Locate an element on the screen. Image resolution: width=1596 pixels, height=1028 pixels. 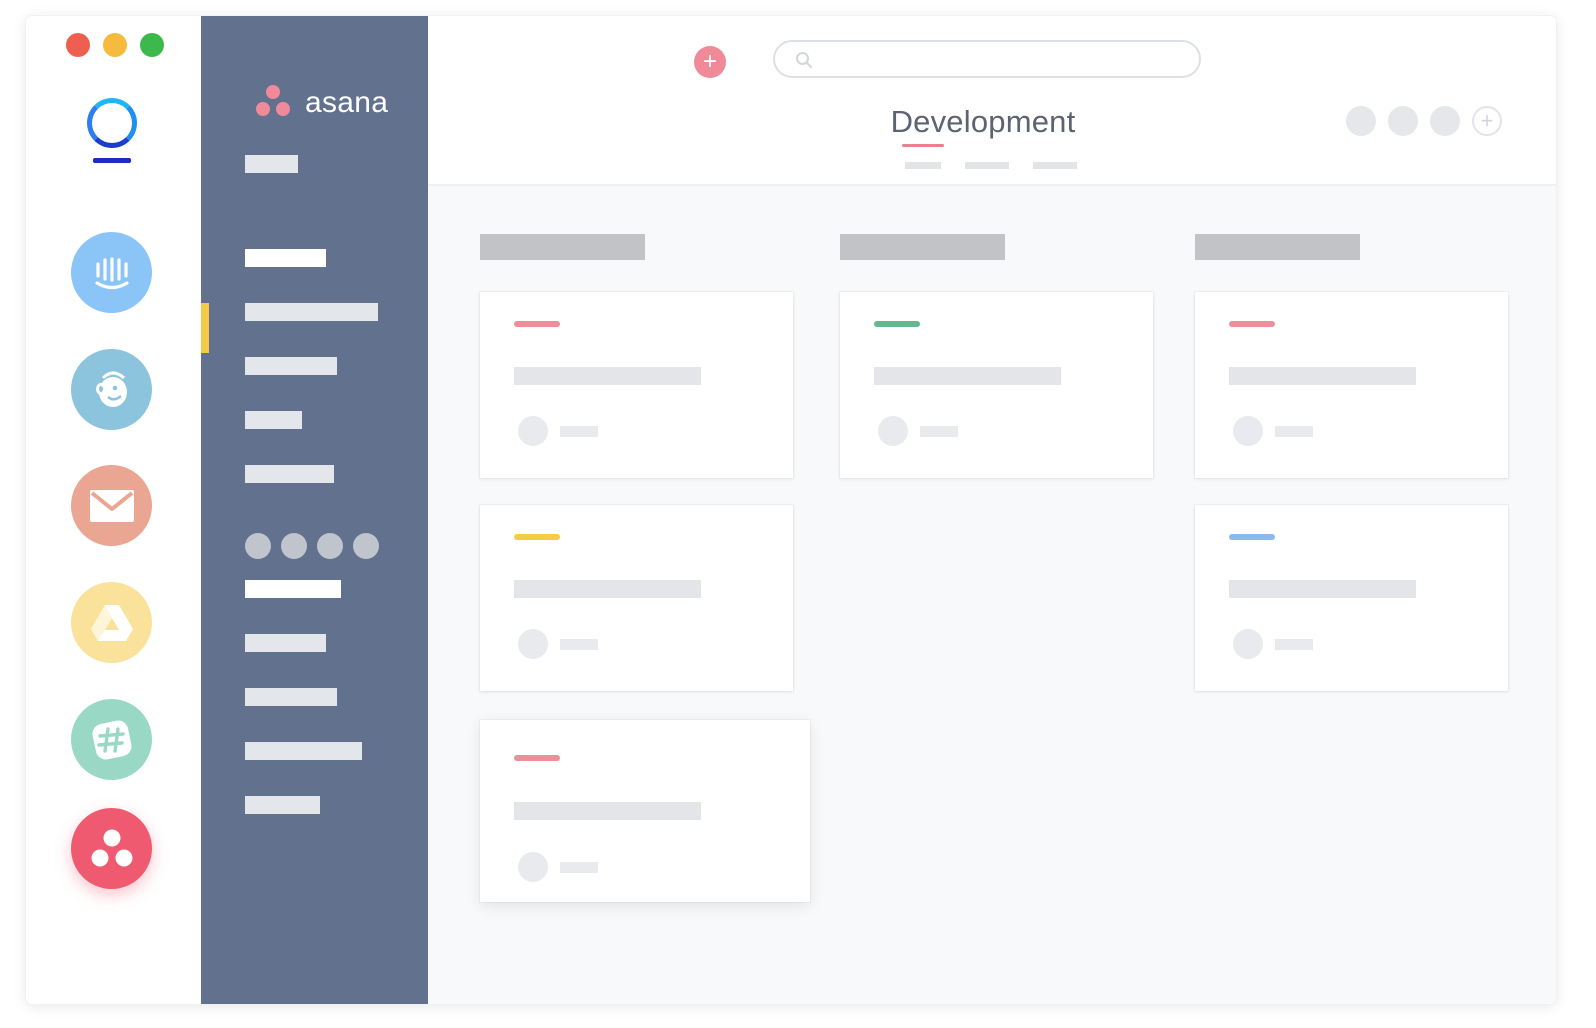
app-dock is located at coordinates (113, 510).